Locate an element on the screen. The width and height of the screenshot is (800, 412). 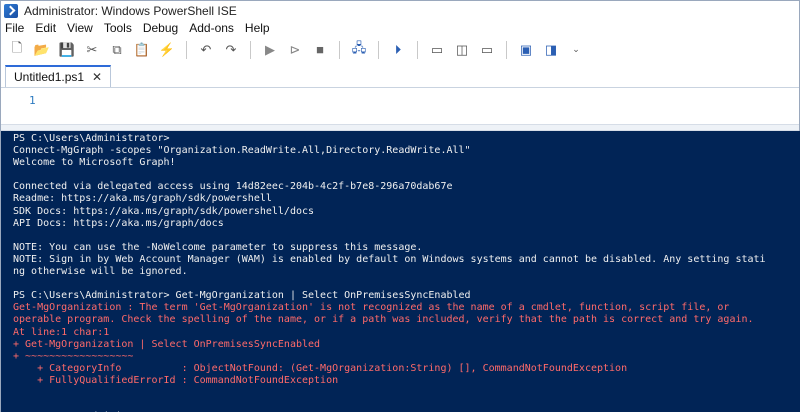
tab-label: Untitled1.ps1 is located at coordinates (49, 77).